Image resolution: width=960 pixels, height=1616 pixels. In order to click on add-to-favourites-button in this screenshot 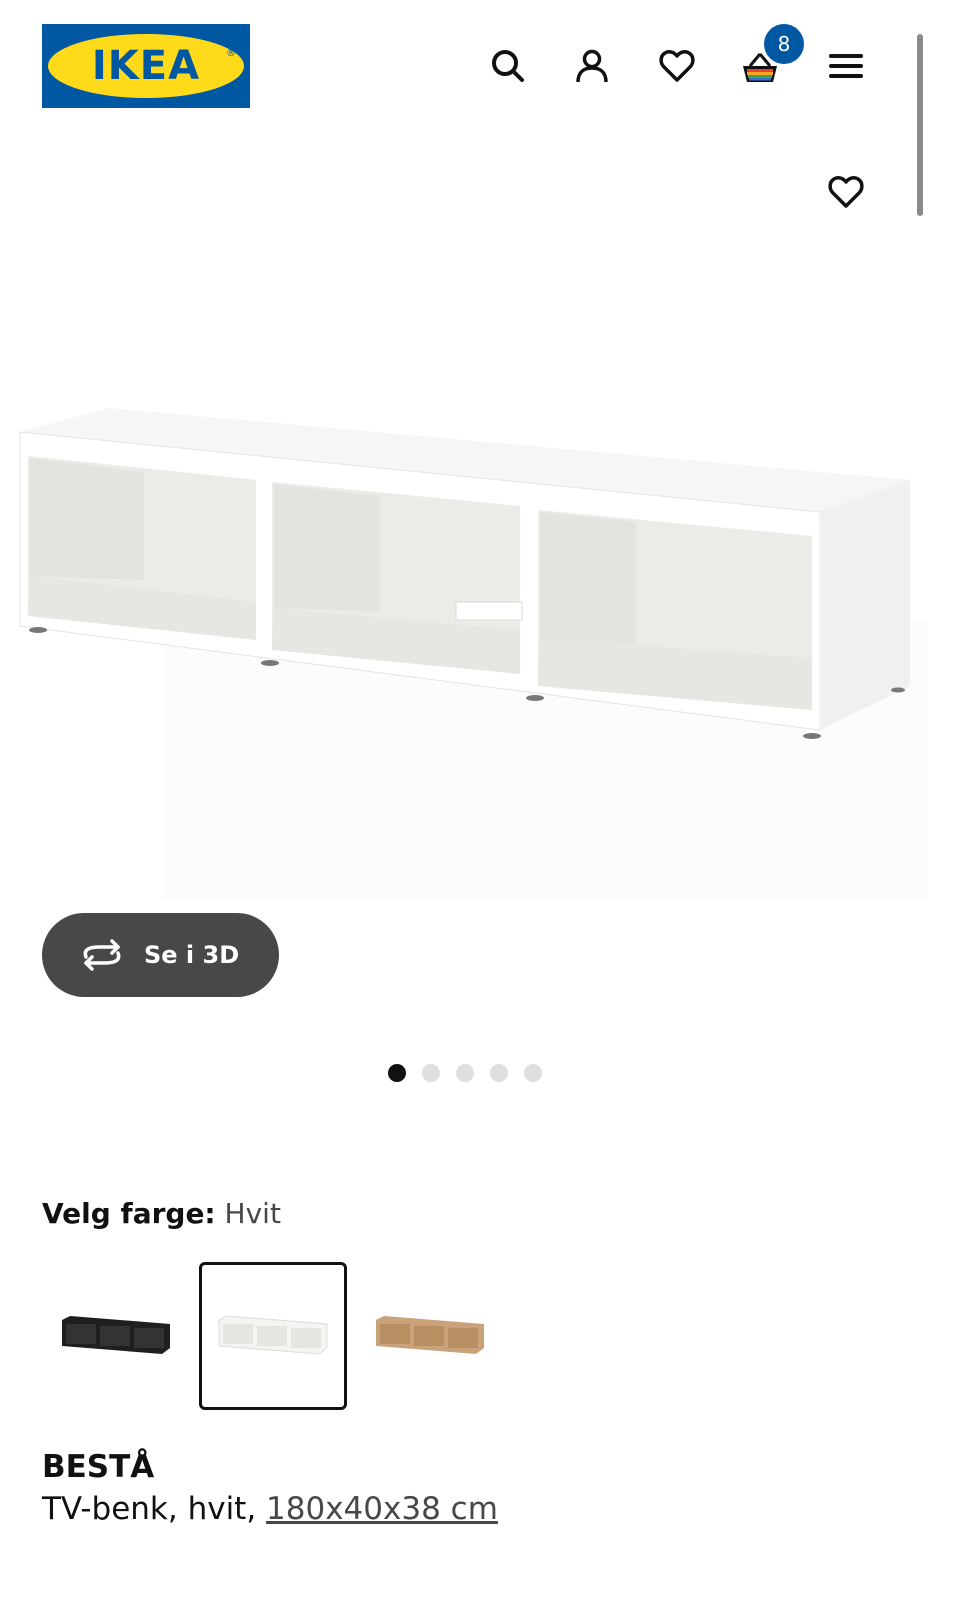, I will do `click(846, 192)`.